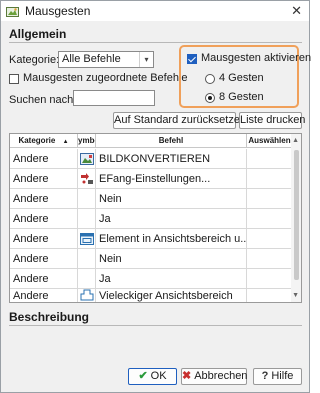  I want to click on table-row: Andere Vieleckiger Ansichtsbereich, so click(151, 295).